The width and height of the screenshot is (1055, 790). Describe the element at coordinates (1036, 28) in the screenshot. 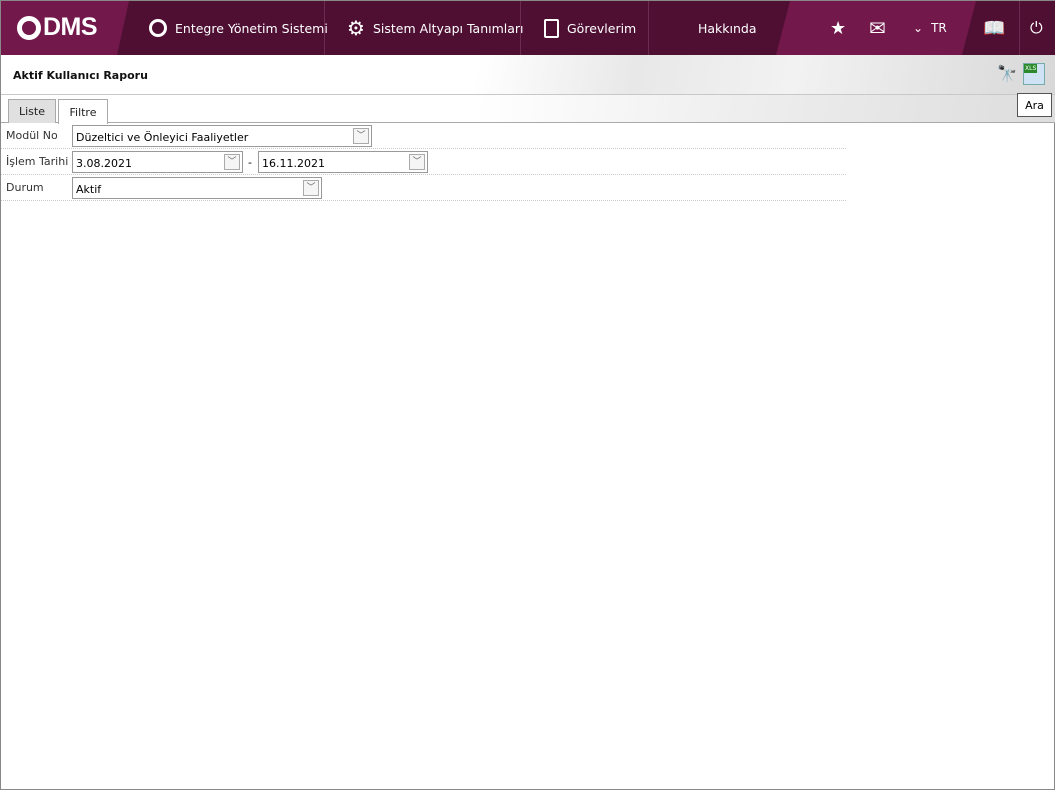

I see `power-icon: ⏻` at that location.